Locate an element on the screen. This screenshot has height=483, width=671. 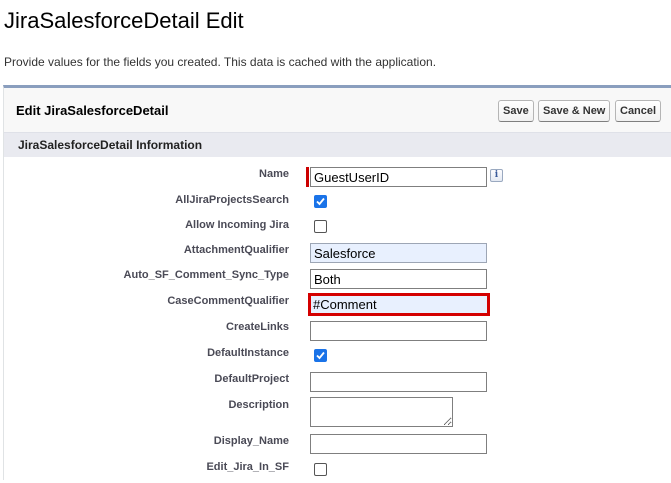
info-icon: i is located at coordinates (496, 175).